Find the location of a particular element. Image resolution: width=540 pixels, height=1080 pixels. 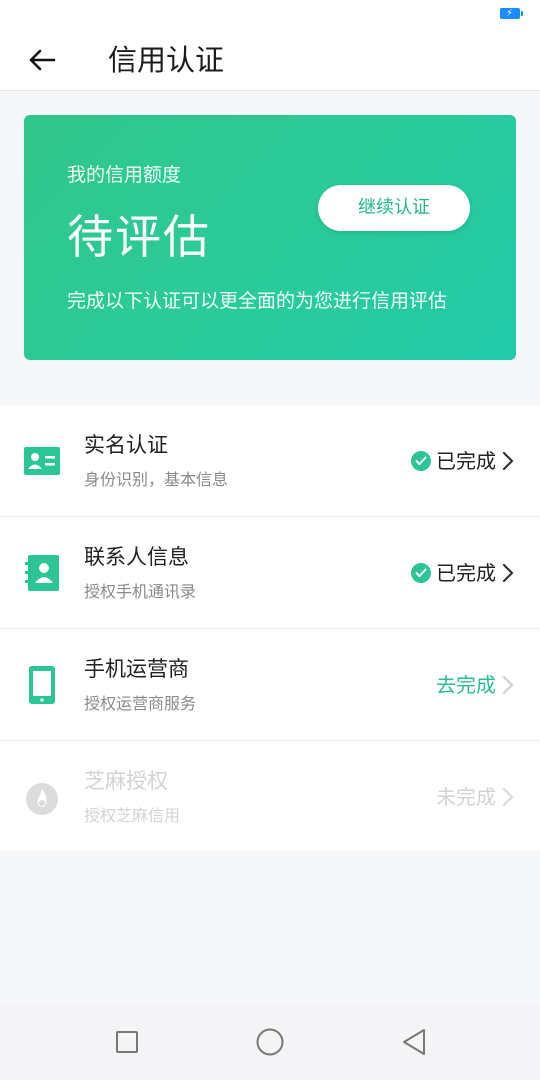

home-button is located at coordinates (270, 1042).